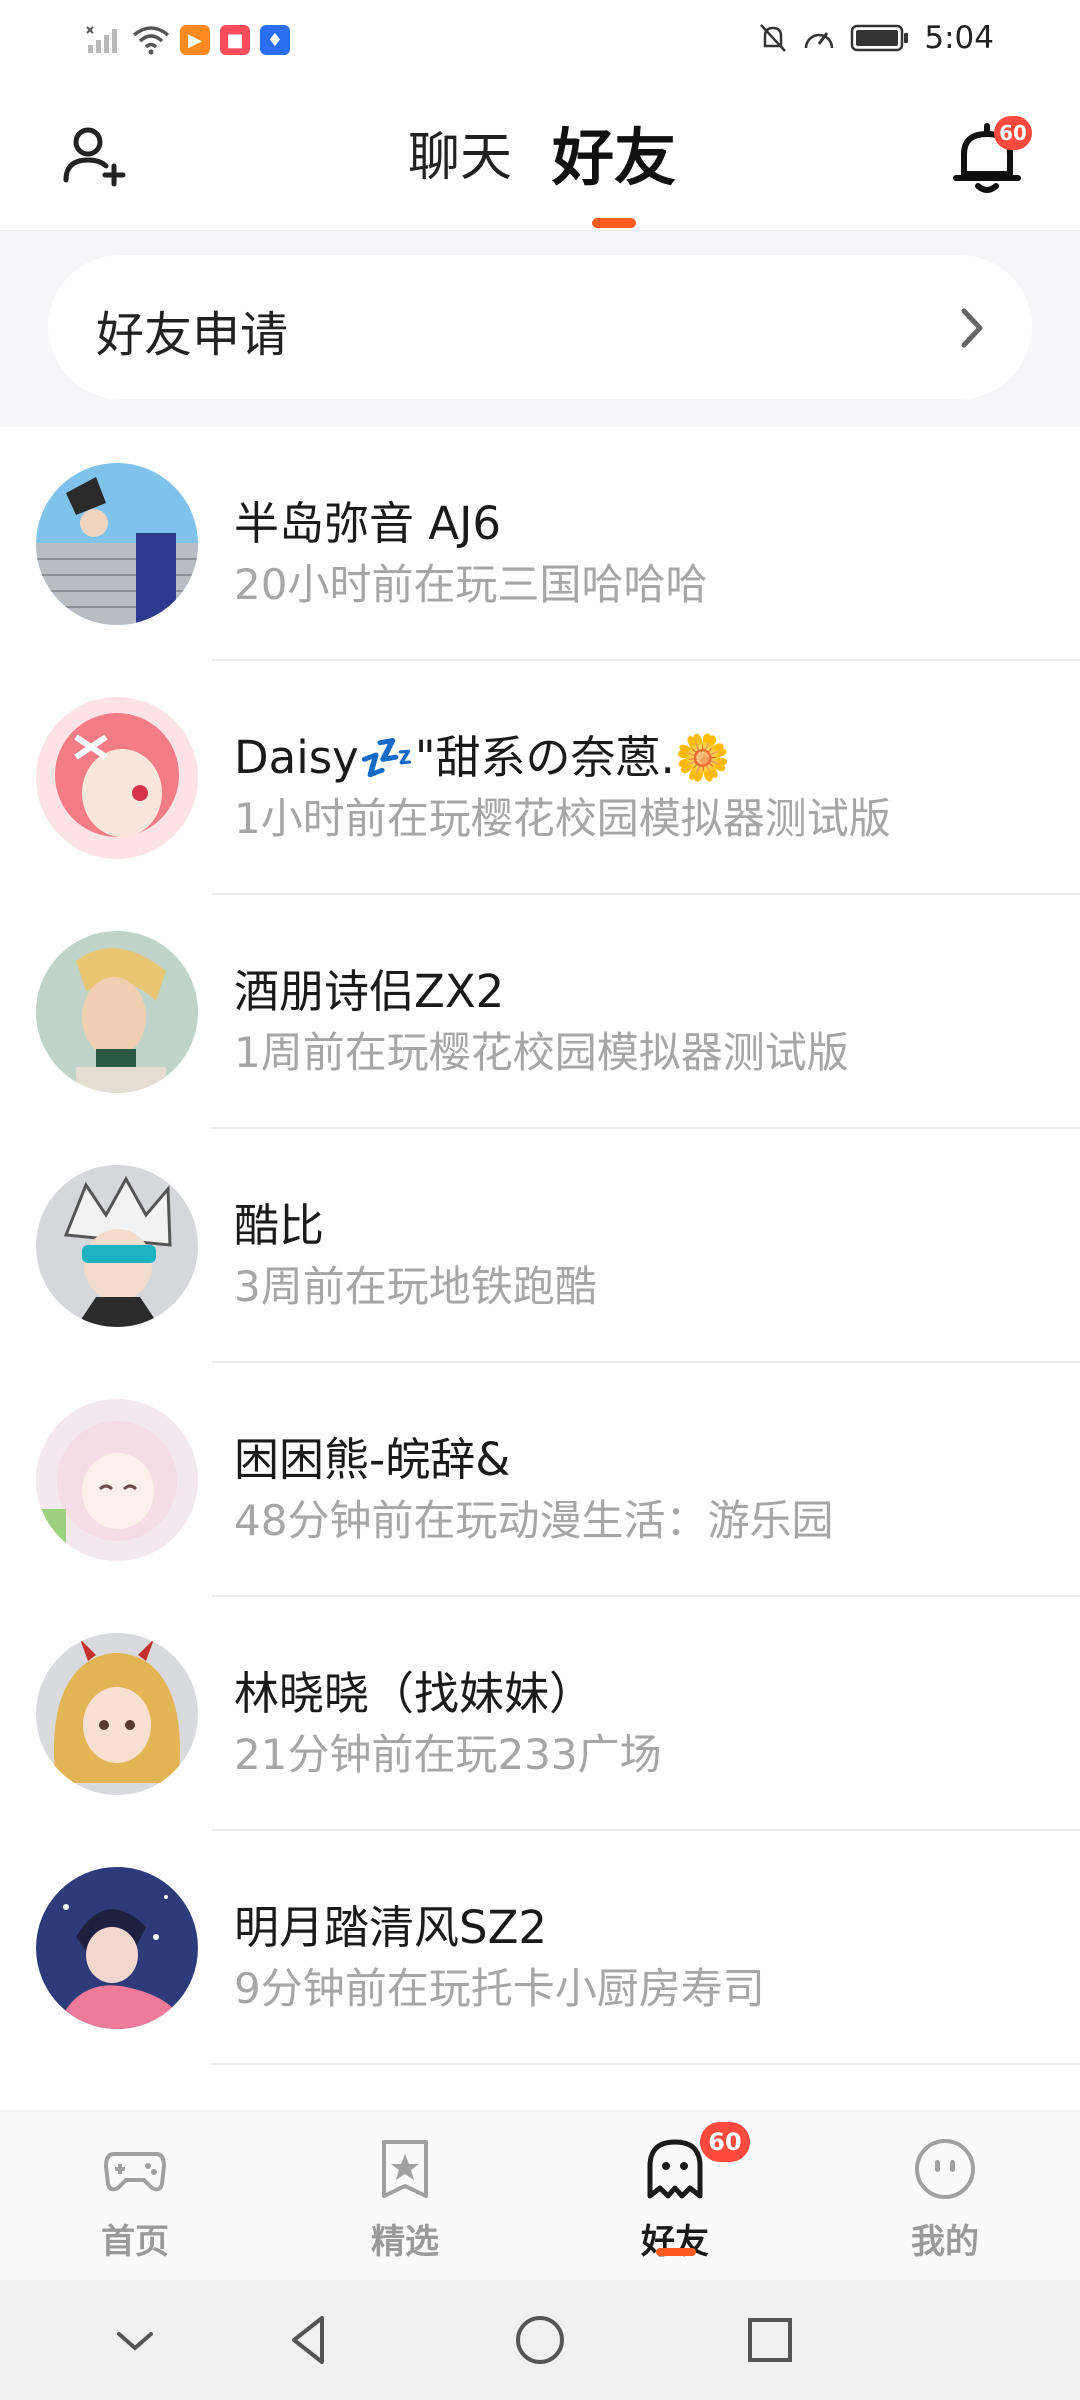 This screenshot has width=1080, height=2400. What do you see at coordinates (945, 2242) in the screenshot?
I see `nav-label-me: 我的` at bounding box center [945, 2242].